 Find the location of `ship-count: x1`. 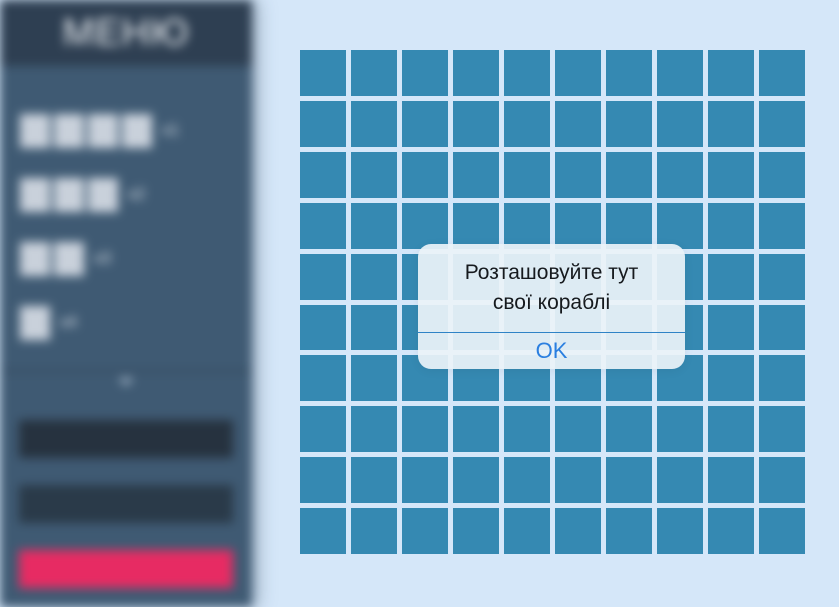

ship-count: x1 is located at coordinates (170, 130).